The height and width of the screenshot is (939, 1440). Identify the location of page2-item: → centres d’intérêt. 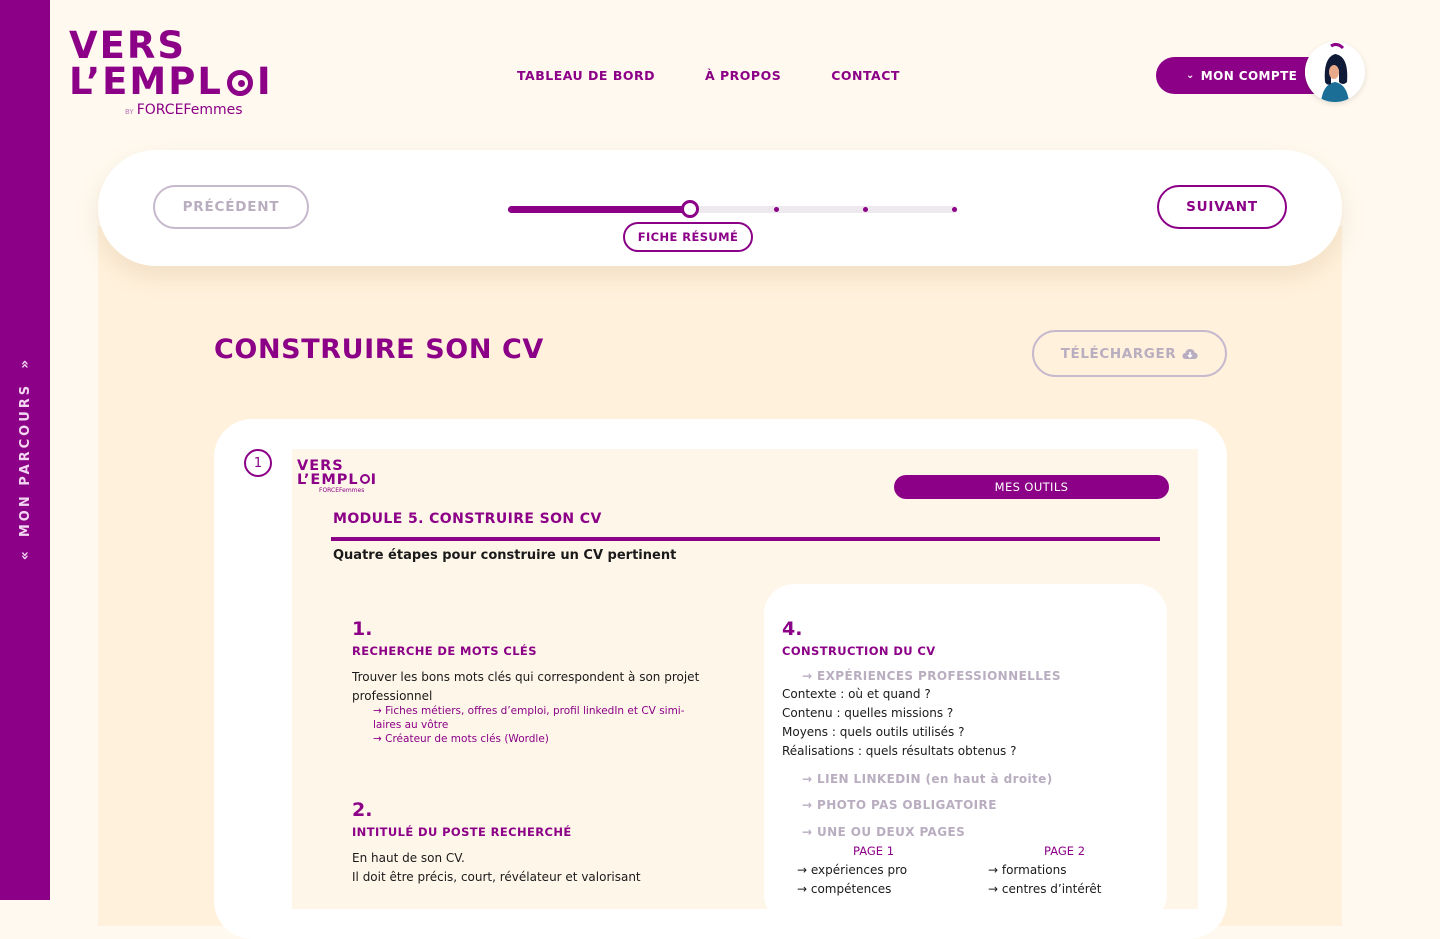
(1045, 889).